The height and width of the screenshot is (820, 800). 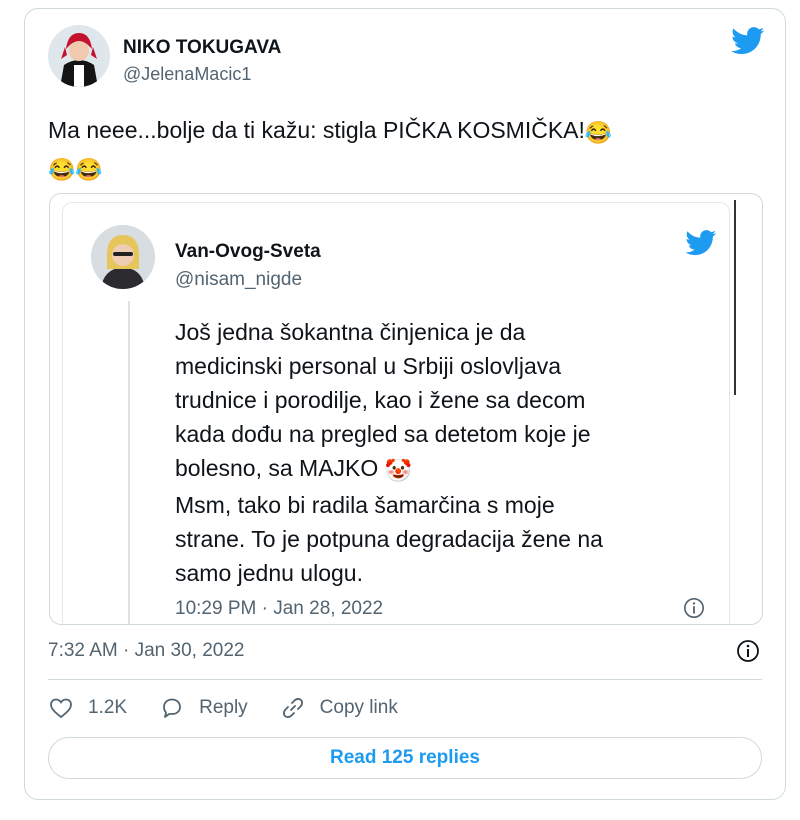 I want to click on quoted-author-name: Van-Ovog-Sveta, so click(x=248, y=251).